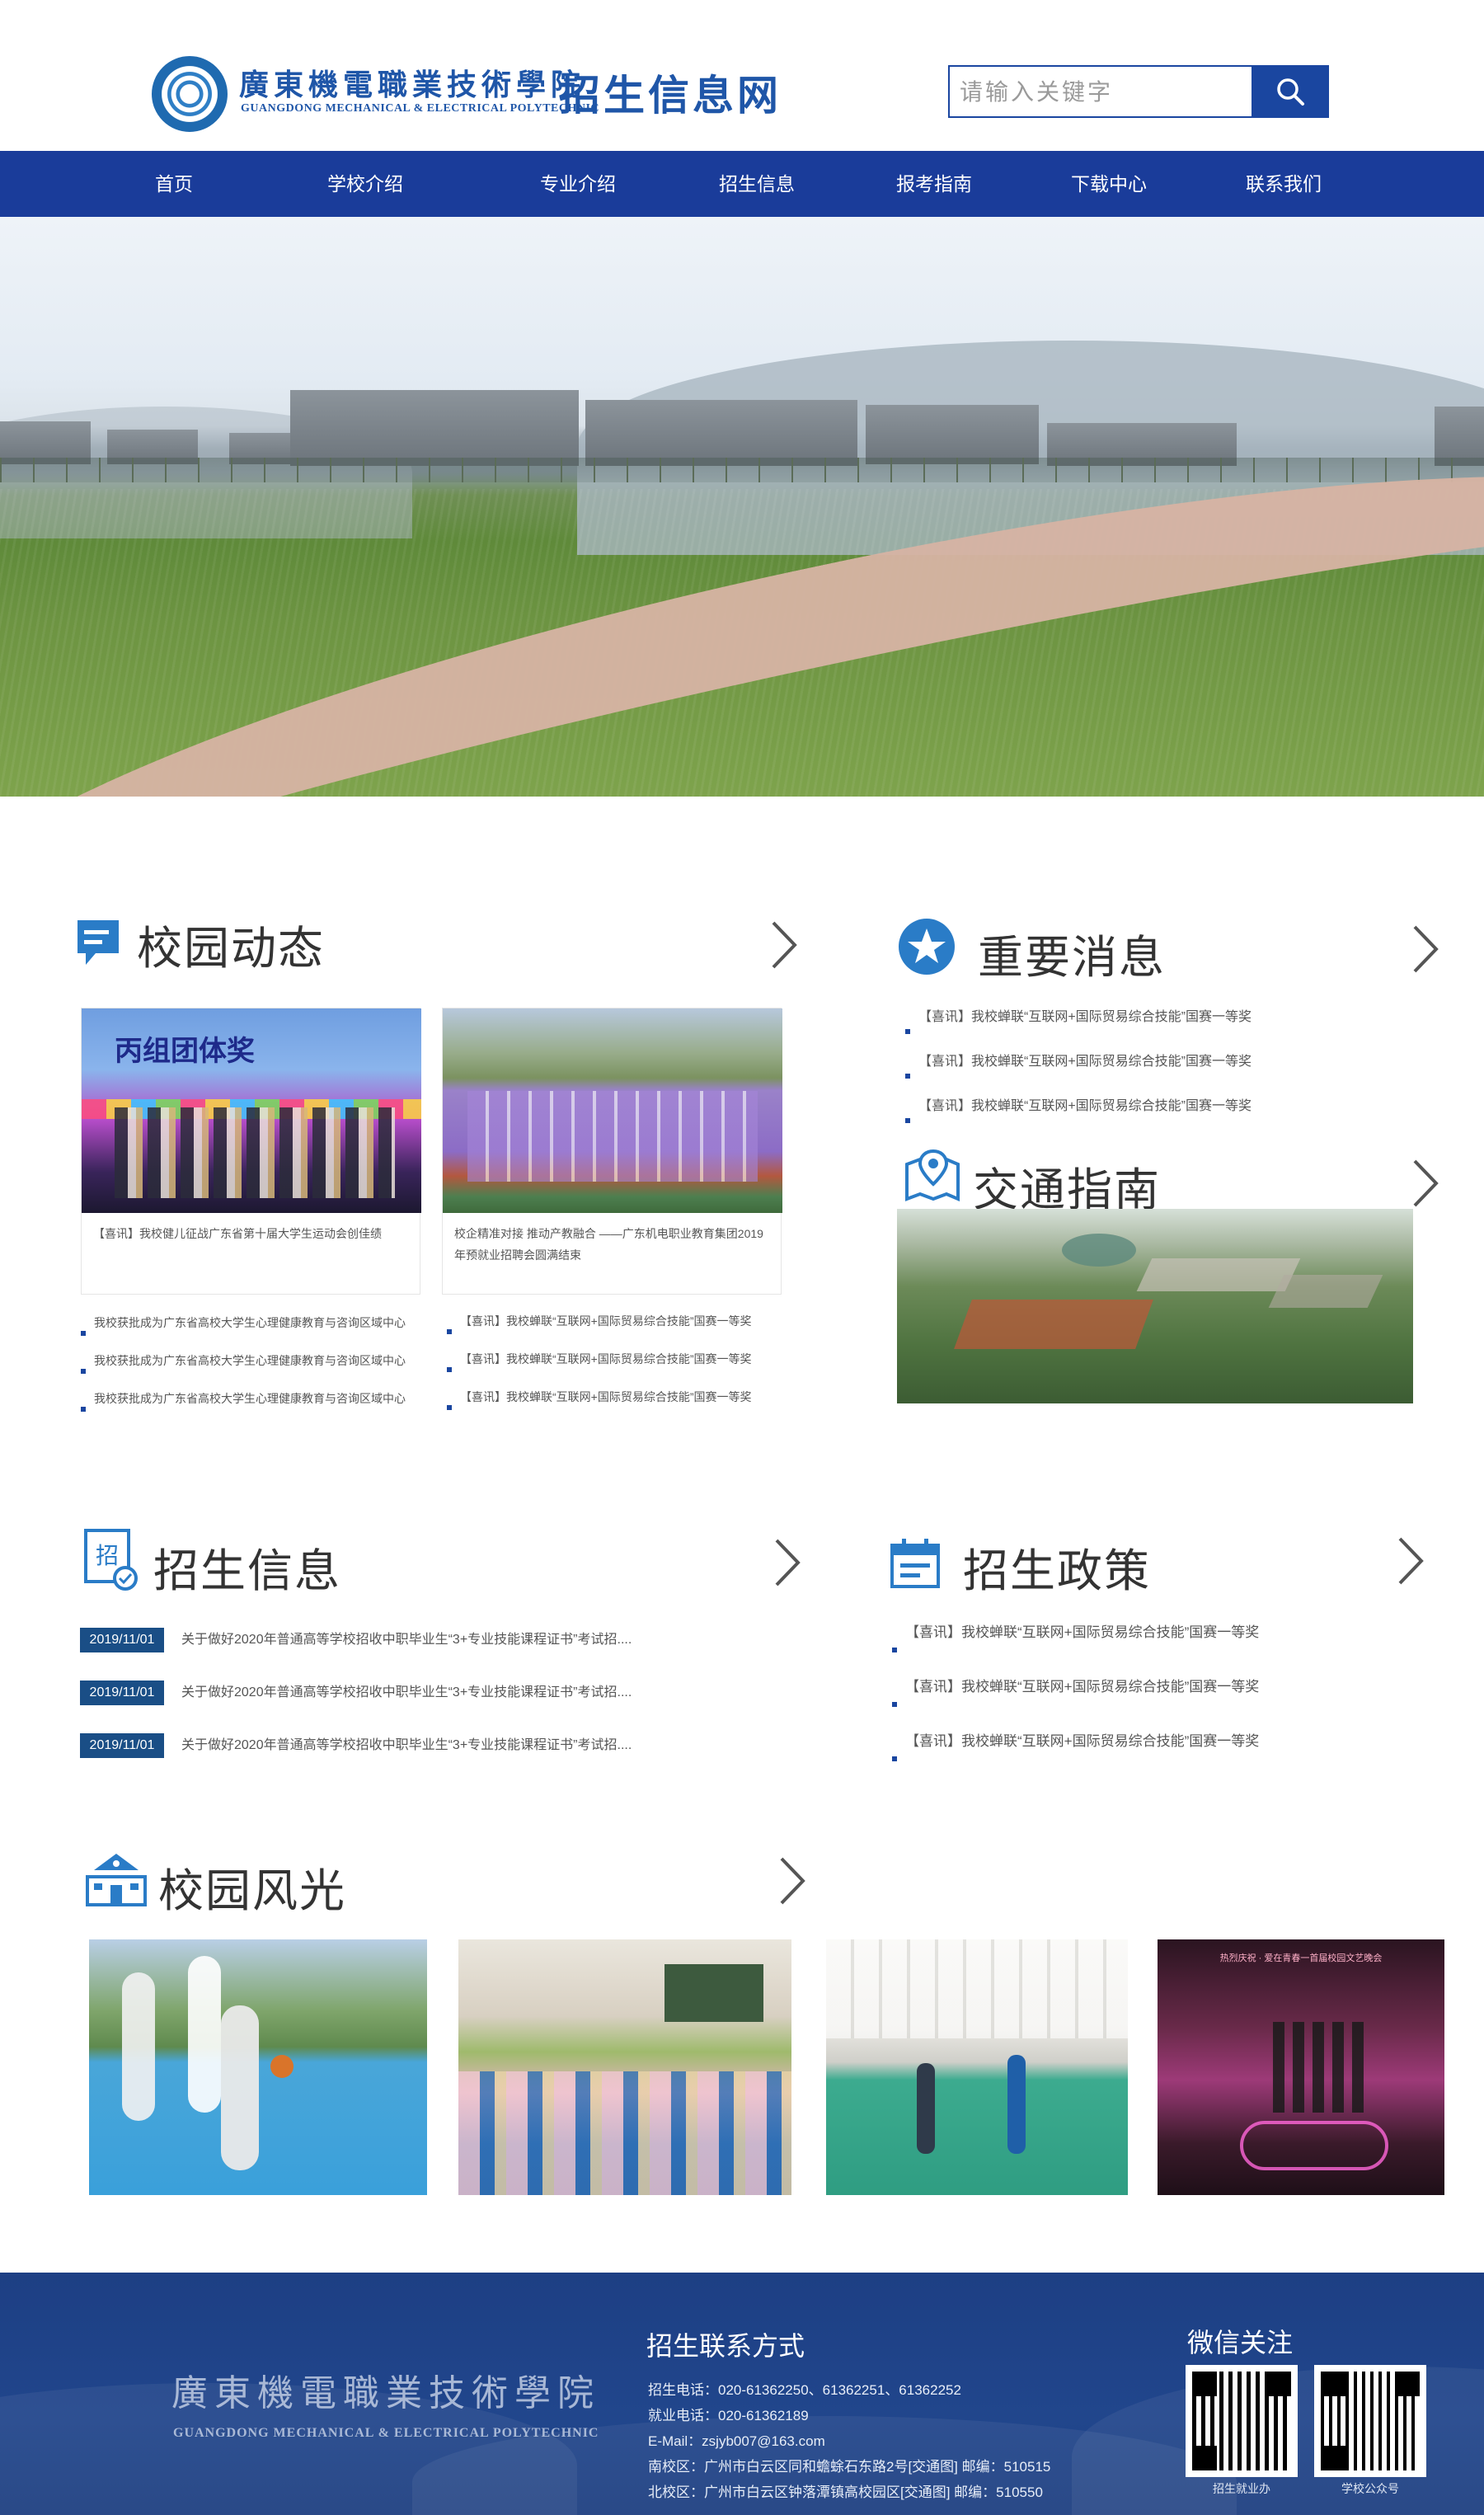  I want to click on news-card-image-text: 丙组团体奖, so click(185, 1051).